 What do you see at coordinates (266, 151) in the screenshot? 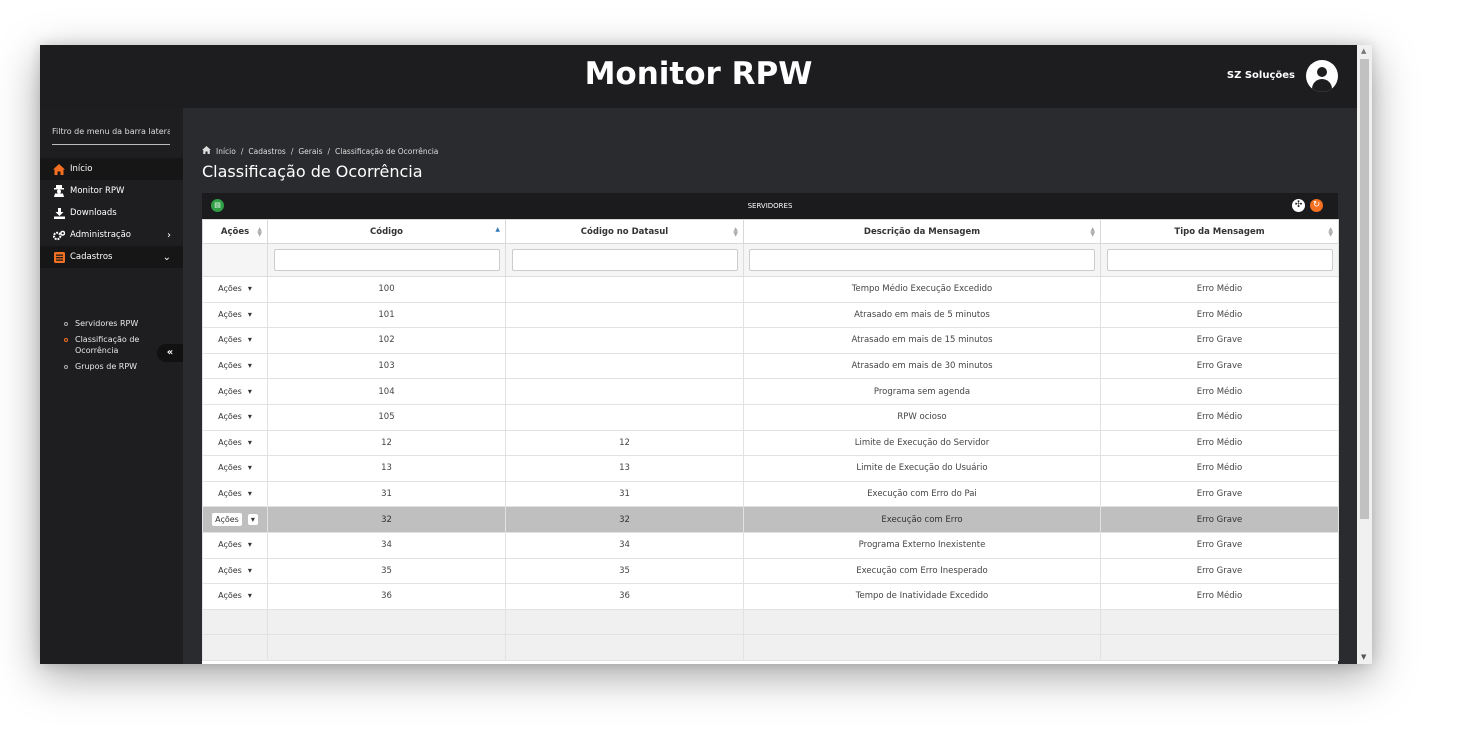
I see `breadcrumb-item: Cadastros` at bounding box center [266, 151].